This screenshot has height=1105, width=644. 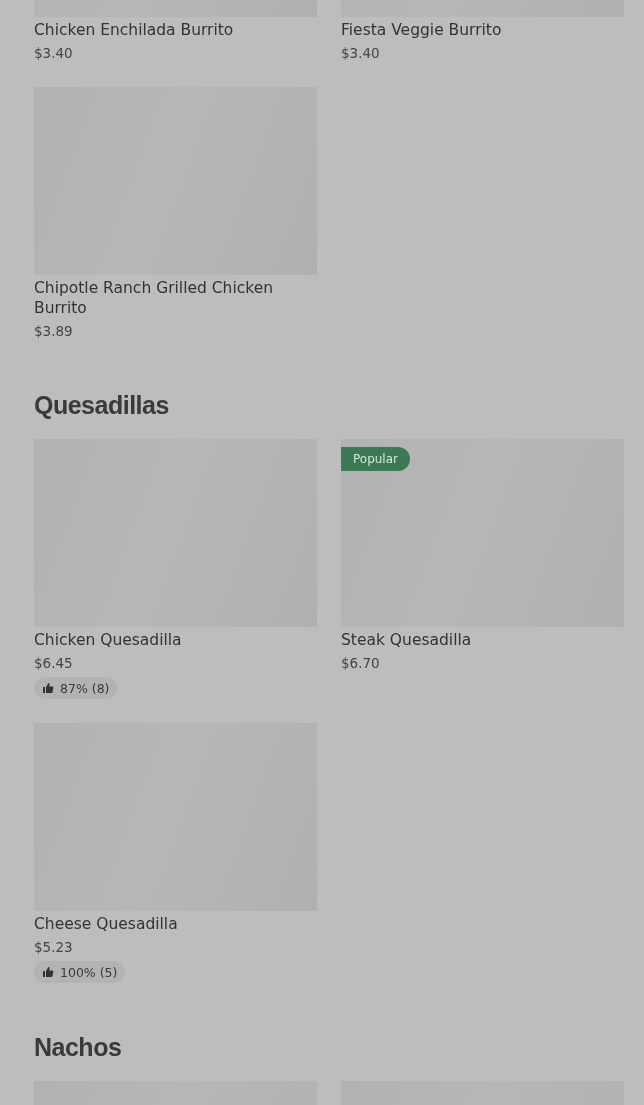 What do you see at coordinates (53, 331) in the screenshot?
I see `item-price: $3.89` at bounding box center [53, 331].